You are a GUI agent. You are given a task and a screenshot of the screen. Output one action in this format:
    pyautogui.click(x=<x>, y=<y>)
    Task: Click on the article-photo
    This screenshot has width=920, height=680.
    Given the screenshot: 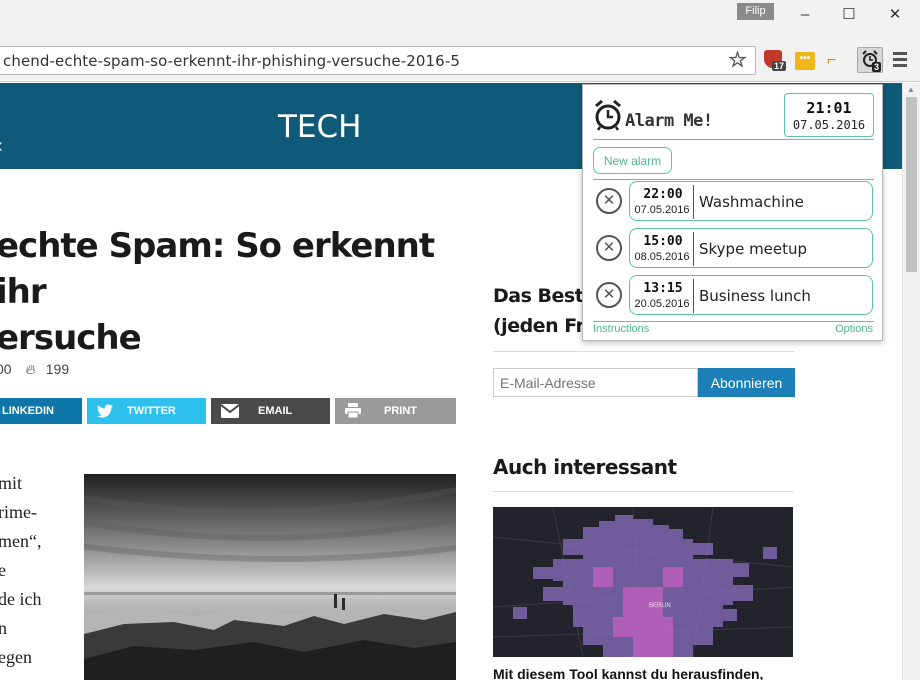 What is the action you would take?
    pyautogui.click(x=270, y=577)
    